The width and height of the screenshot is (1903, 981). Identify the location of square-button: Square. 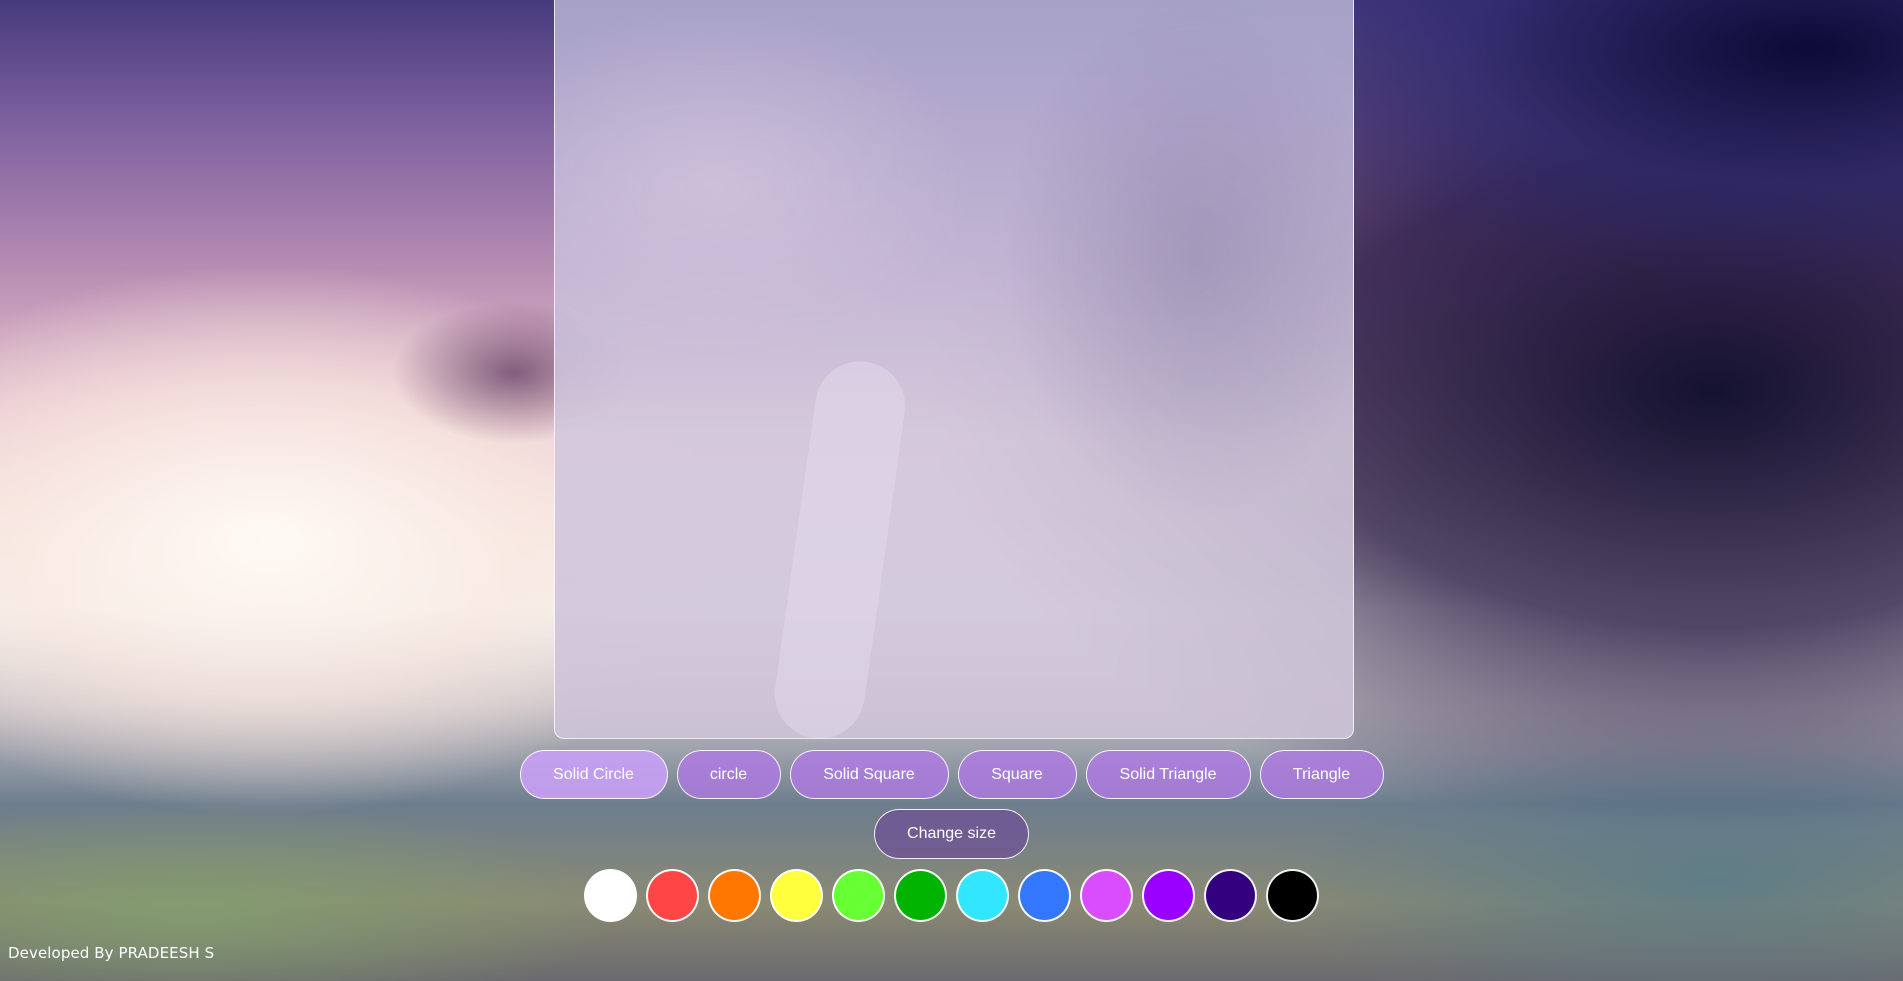
(1017, 774).